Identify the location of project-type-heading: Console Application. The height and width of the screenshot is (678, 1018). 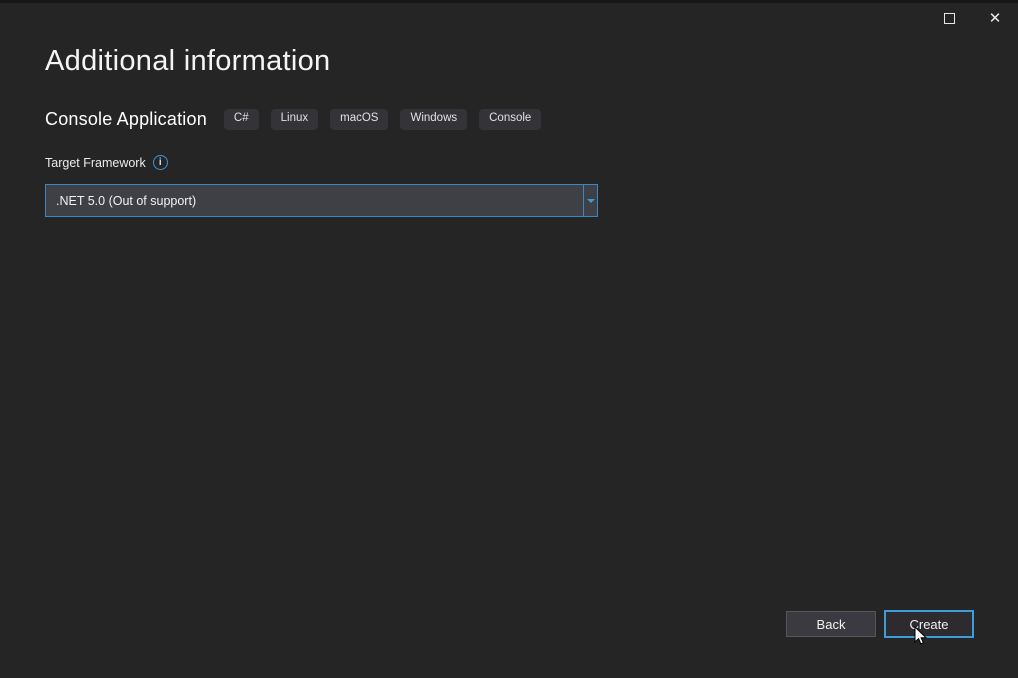
(126, 119).